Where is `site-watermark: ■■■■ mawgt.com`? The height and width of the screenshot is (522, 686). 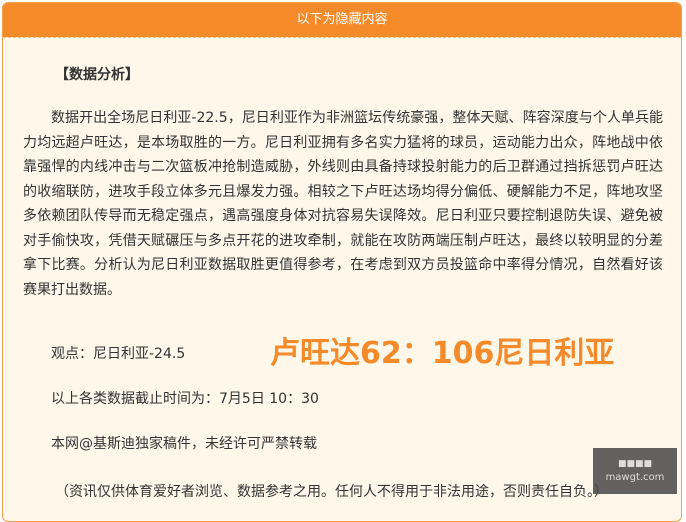 site-watermark: ■■■■ mawgt.com is located at coordinates (635, 471).